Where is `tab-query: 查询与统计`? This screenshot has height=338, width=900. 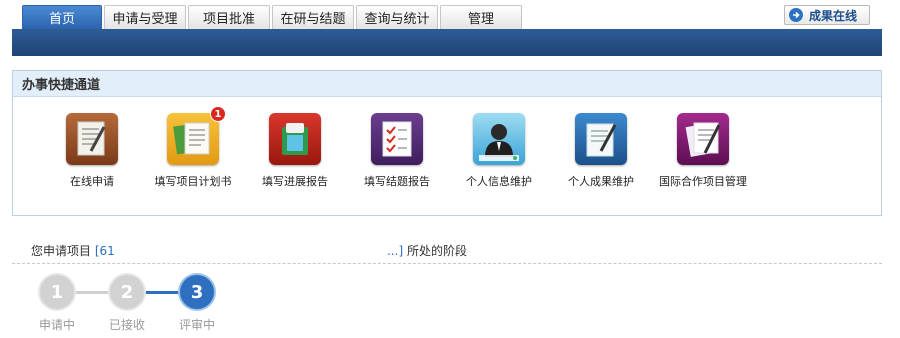
tab-query: 查询与统计 is located at coordinates (397, 17).